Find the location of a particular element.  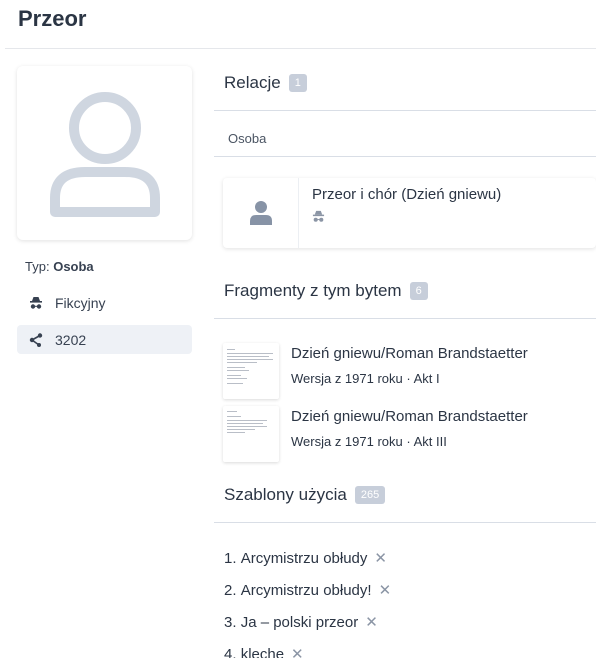

item-label: Ja – polski przeor is located at coordinates (300, 622).